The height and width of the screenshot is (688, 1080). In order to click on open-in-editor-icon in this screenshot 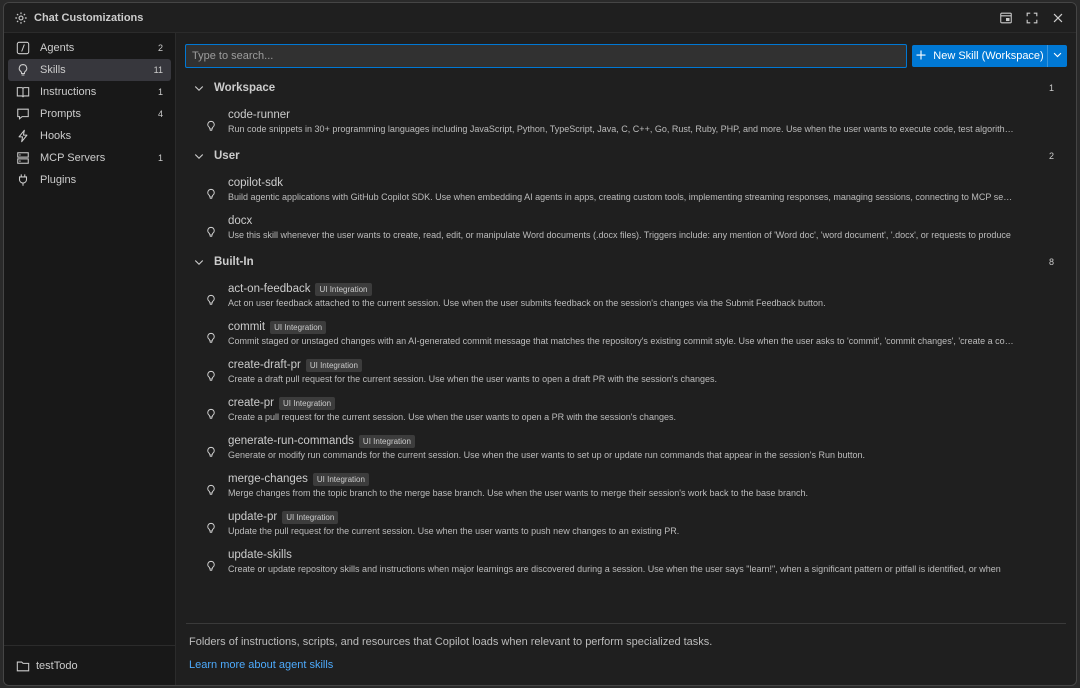, I will do `click(1006, 18)`.